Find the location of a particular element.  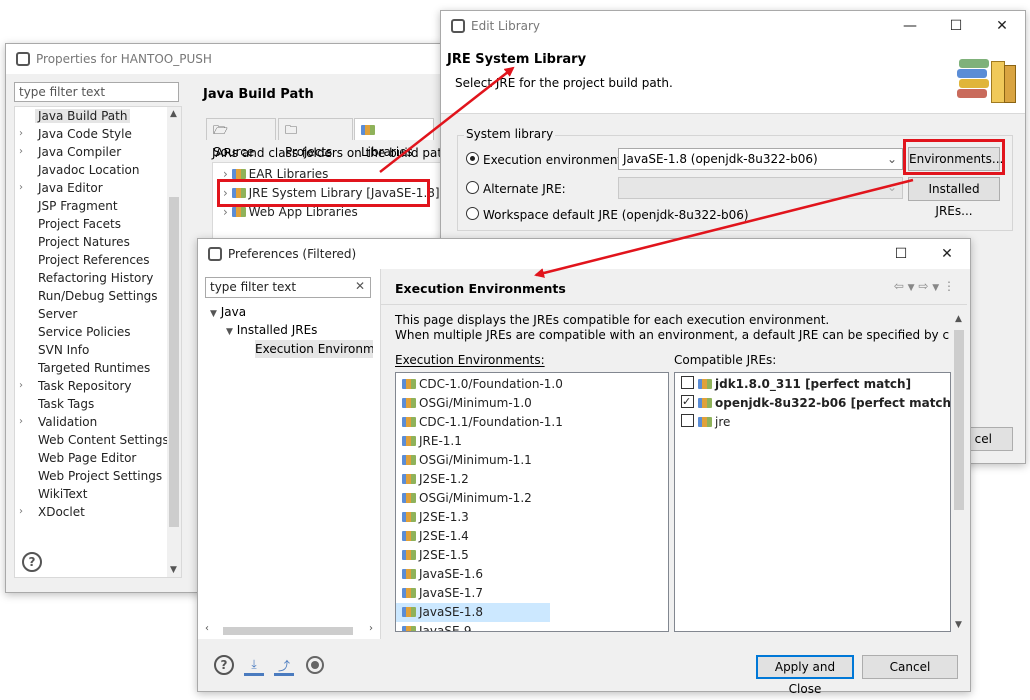

scroll-left-icon: ‹ is located at coordinates (207, 628).